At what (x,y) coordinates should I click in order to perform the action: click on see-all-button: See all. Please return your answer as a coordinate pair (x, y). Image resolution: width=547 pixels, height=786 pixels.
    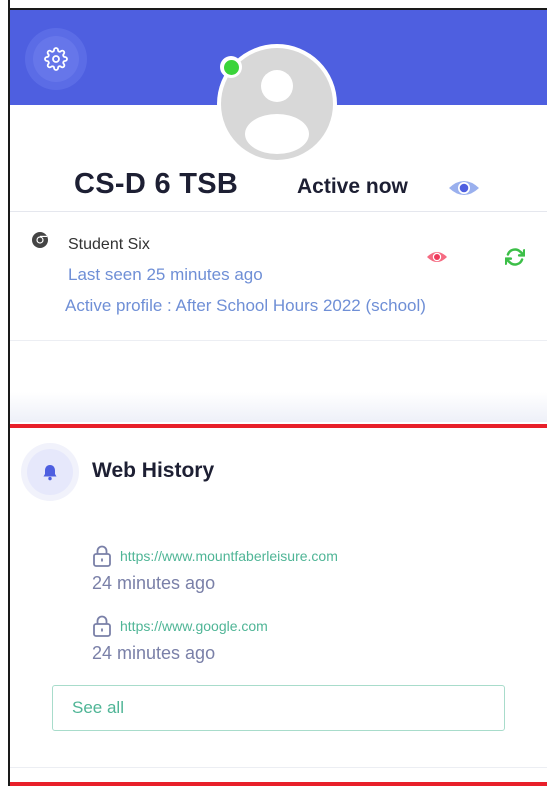
    Looking at the image, I should click on (278, 708).